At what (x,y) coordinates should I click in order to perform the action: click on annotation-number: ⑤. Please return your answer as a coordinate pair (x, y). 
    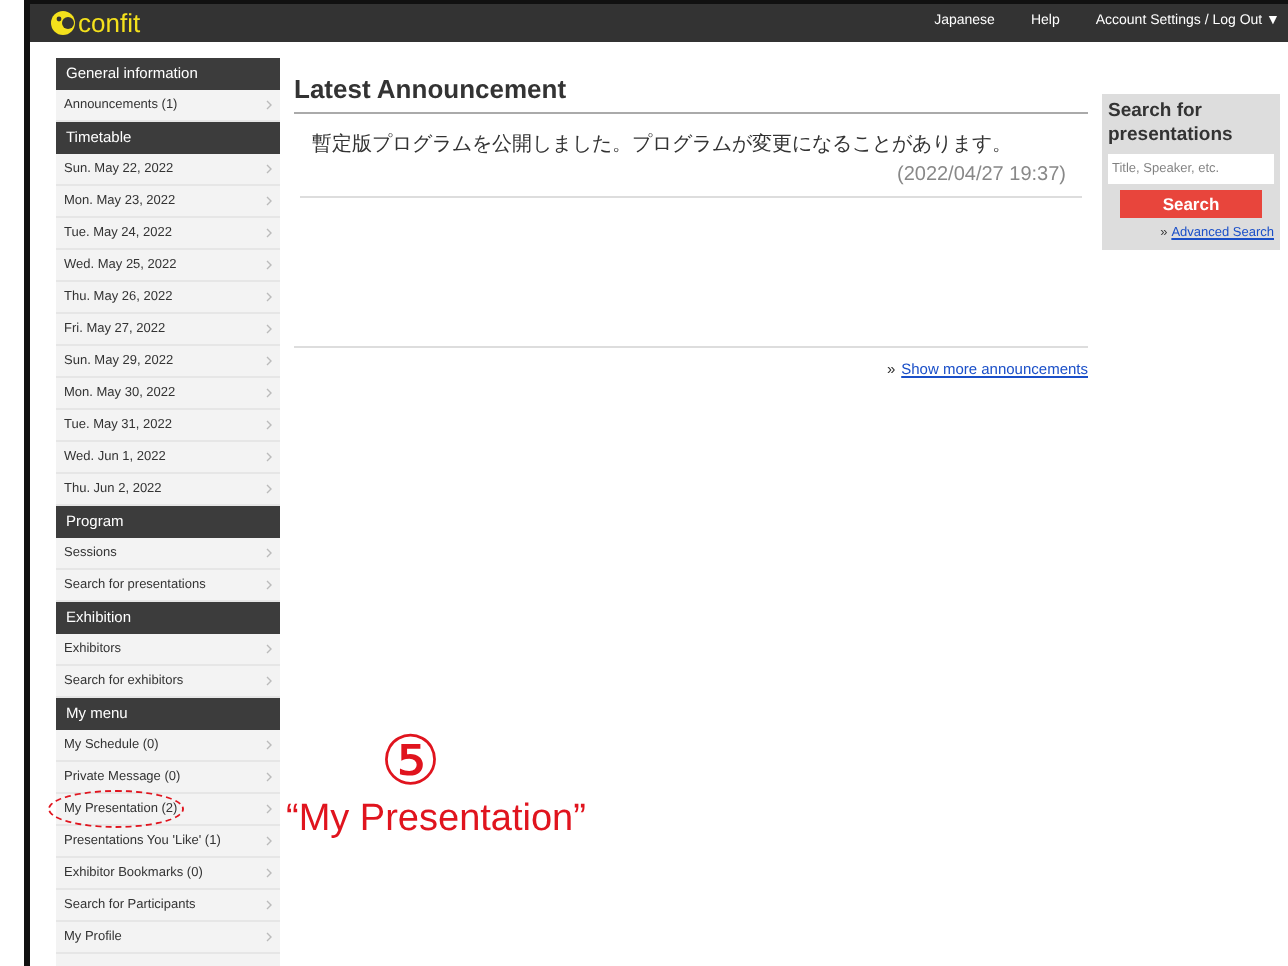
    Looking at the image, I should click on (410, 762).